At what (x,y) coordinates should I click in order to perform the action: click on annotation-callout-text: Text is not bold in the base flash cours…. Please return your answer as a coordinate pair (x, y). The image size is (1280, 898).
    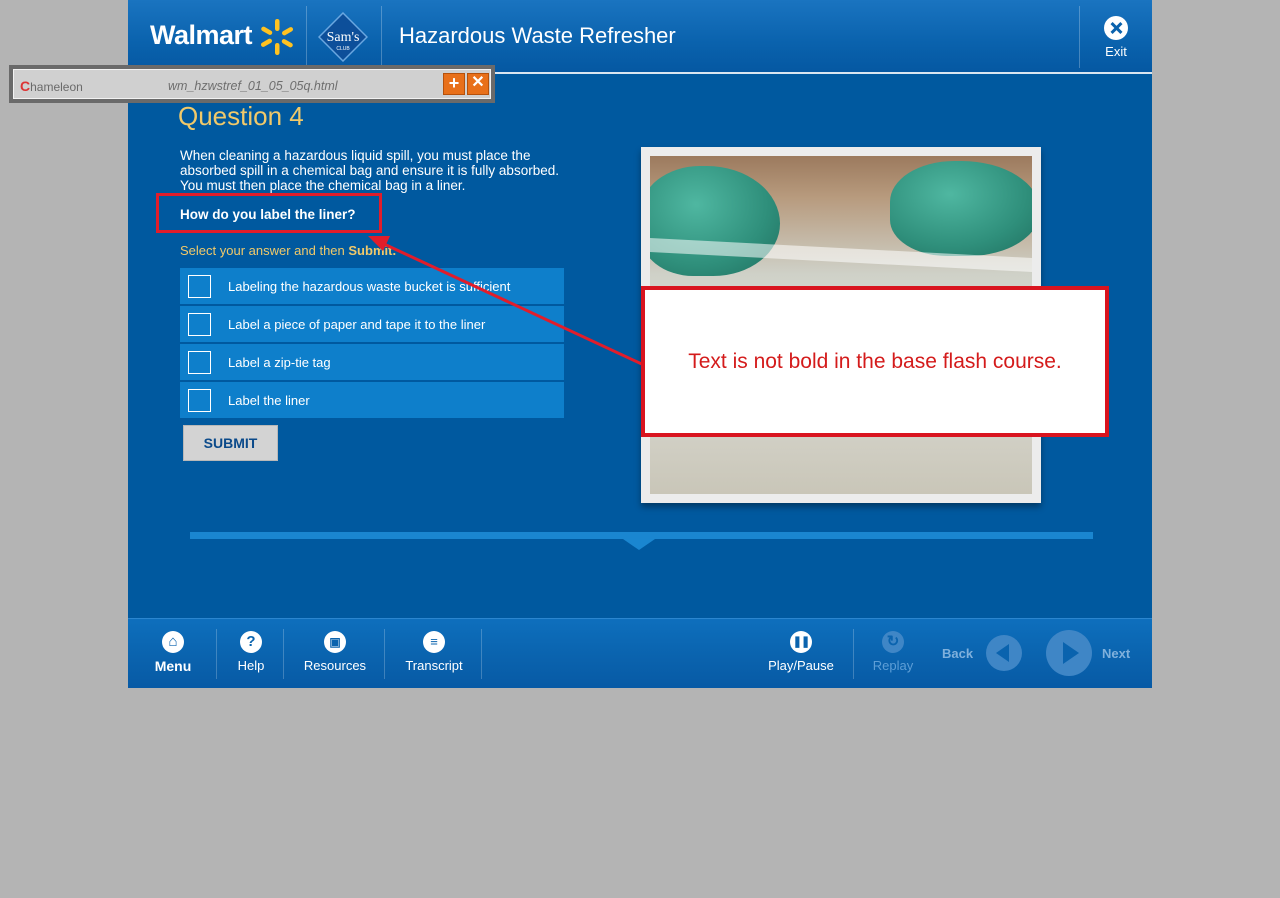
    Looking at the image, I should click on (875, 361).